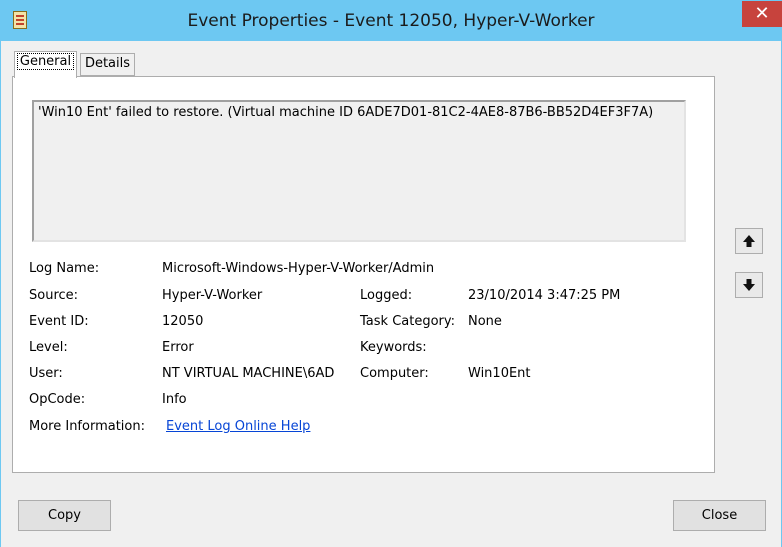  I want to click on up-arrow-icon, so click(749, 241).